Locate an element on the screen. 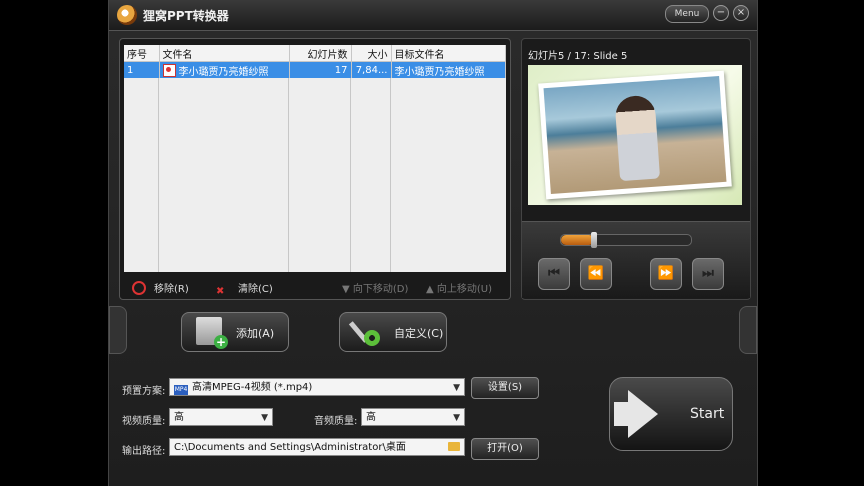 The height and width of the screenshot is (486, 864). clear-button: ✖ 清除(C) is located at coordinates (244, 288).